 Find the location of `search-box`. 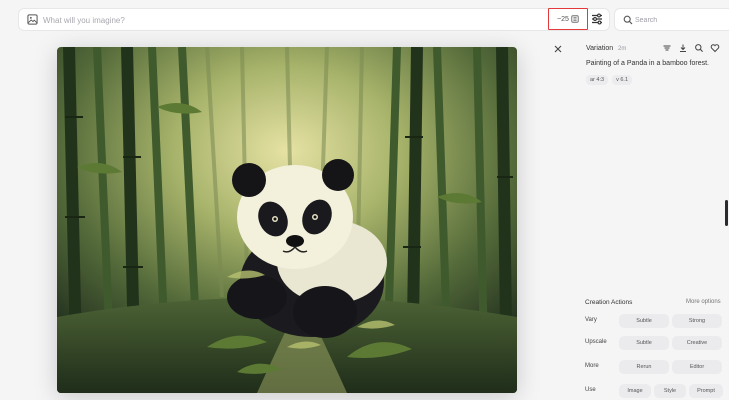

search-box is located at coordinates (671, 19).